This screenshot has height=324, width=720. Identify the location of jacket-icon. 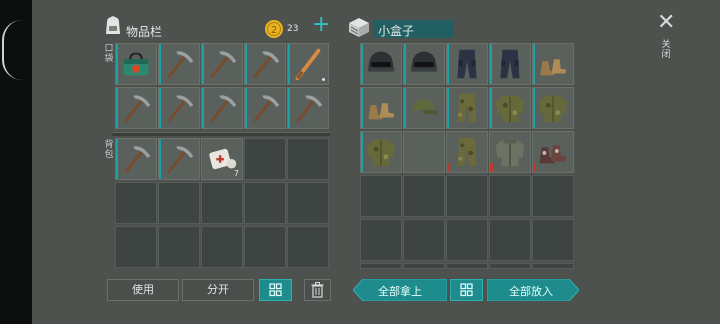
(510, 153).